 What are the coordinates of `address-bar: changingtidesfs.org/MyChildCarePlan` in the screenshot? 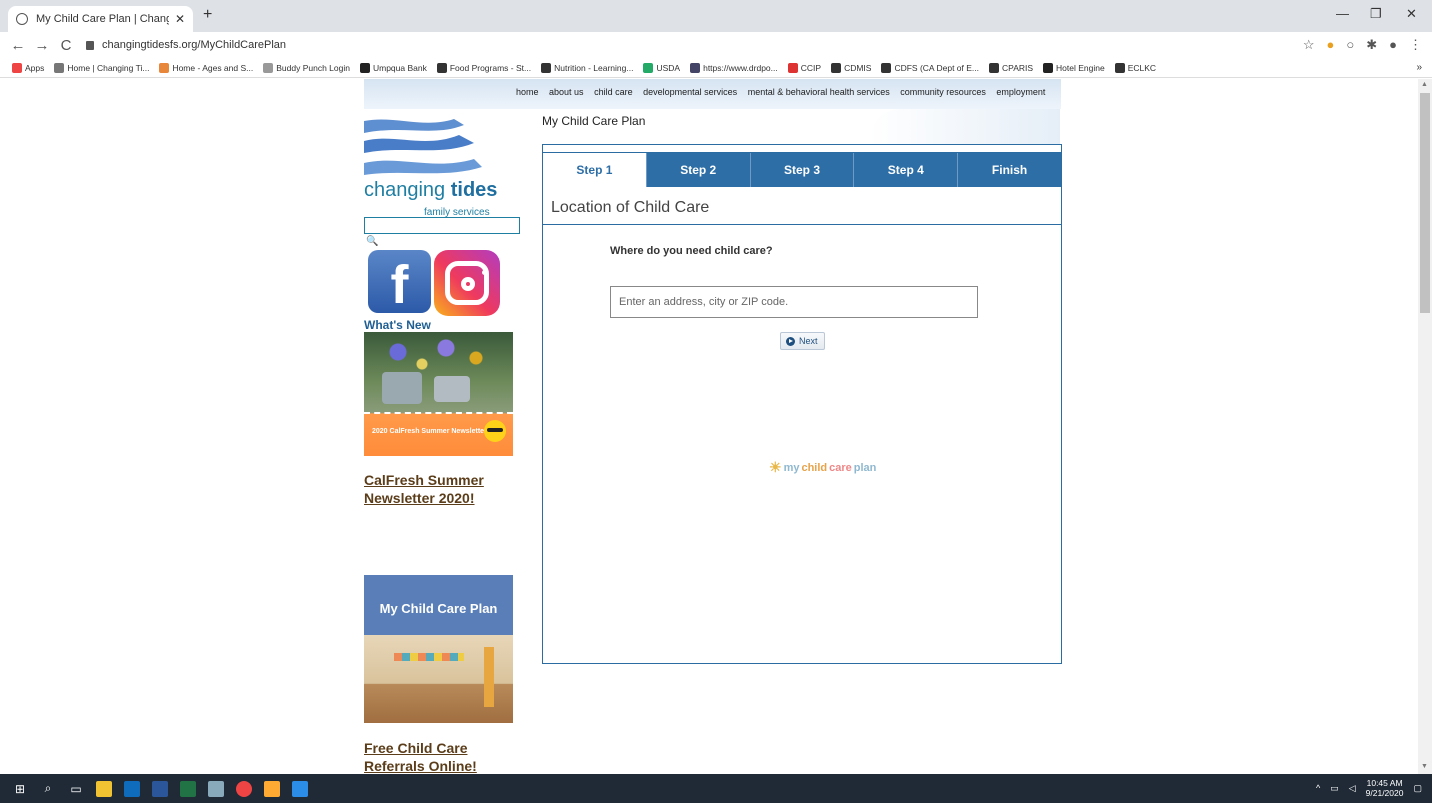 It's located at (186, 45).